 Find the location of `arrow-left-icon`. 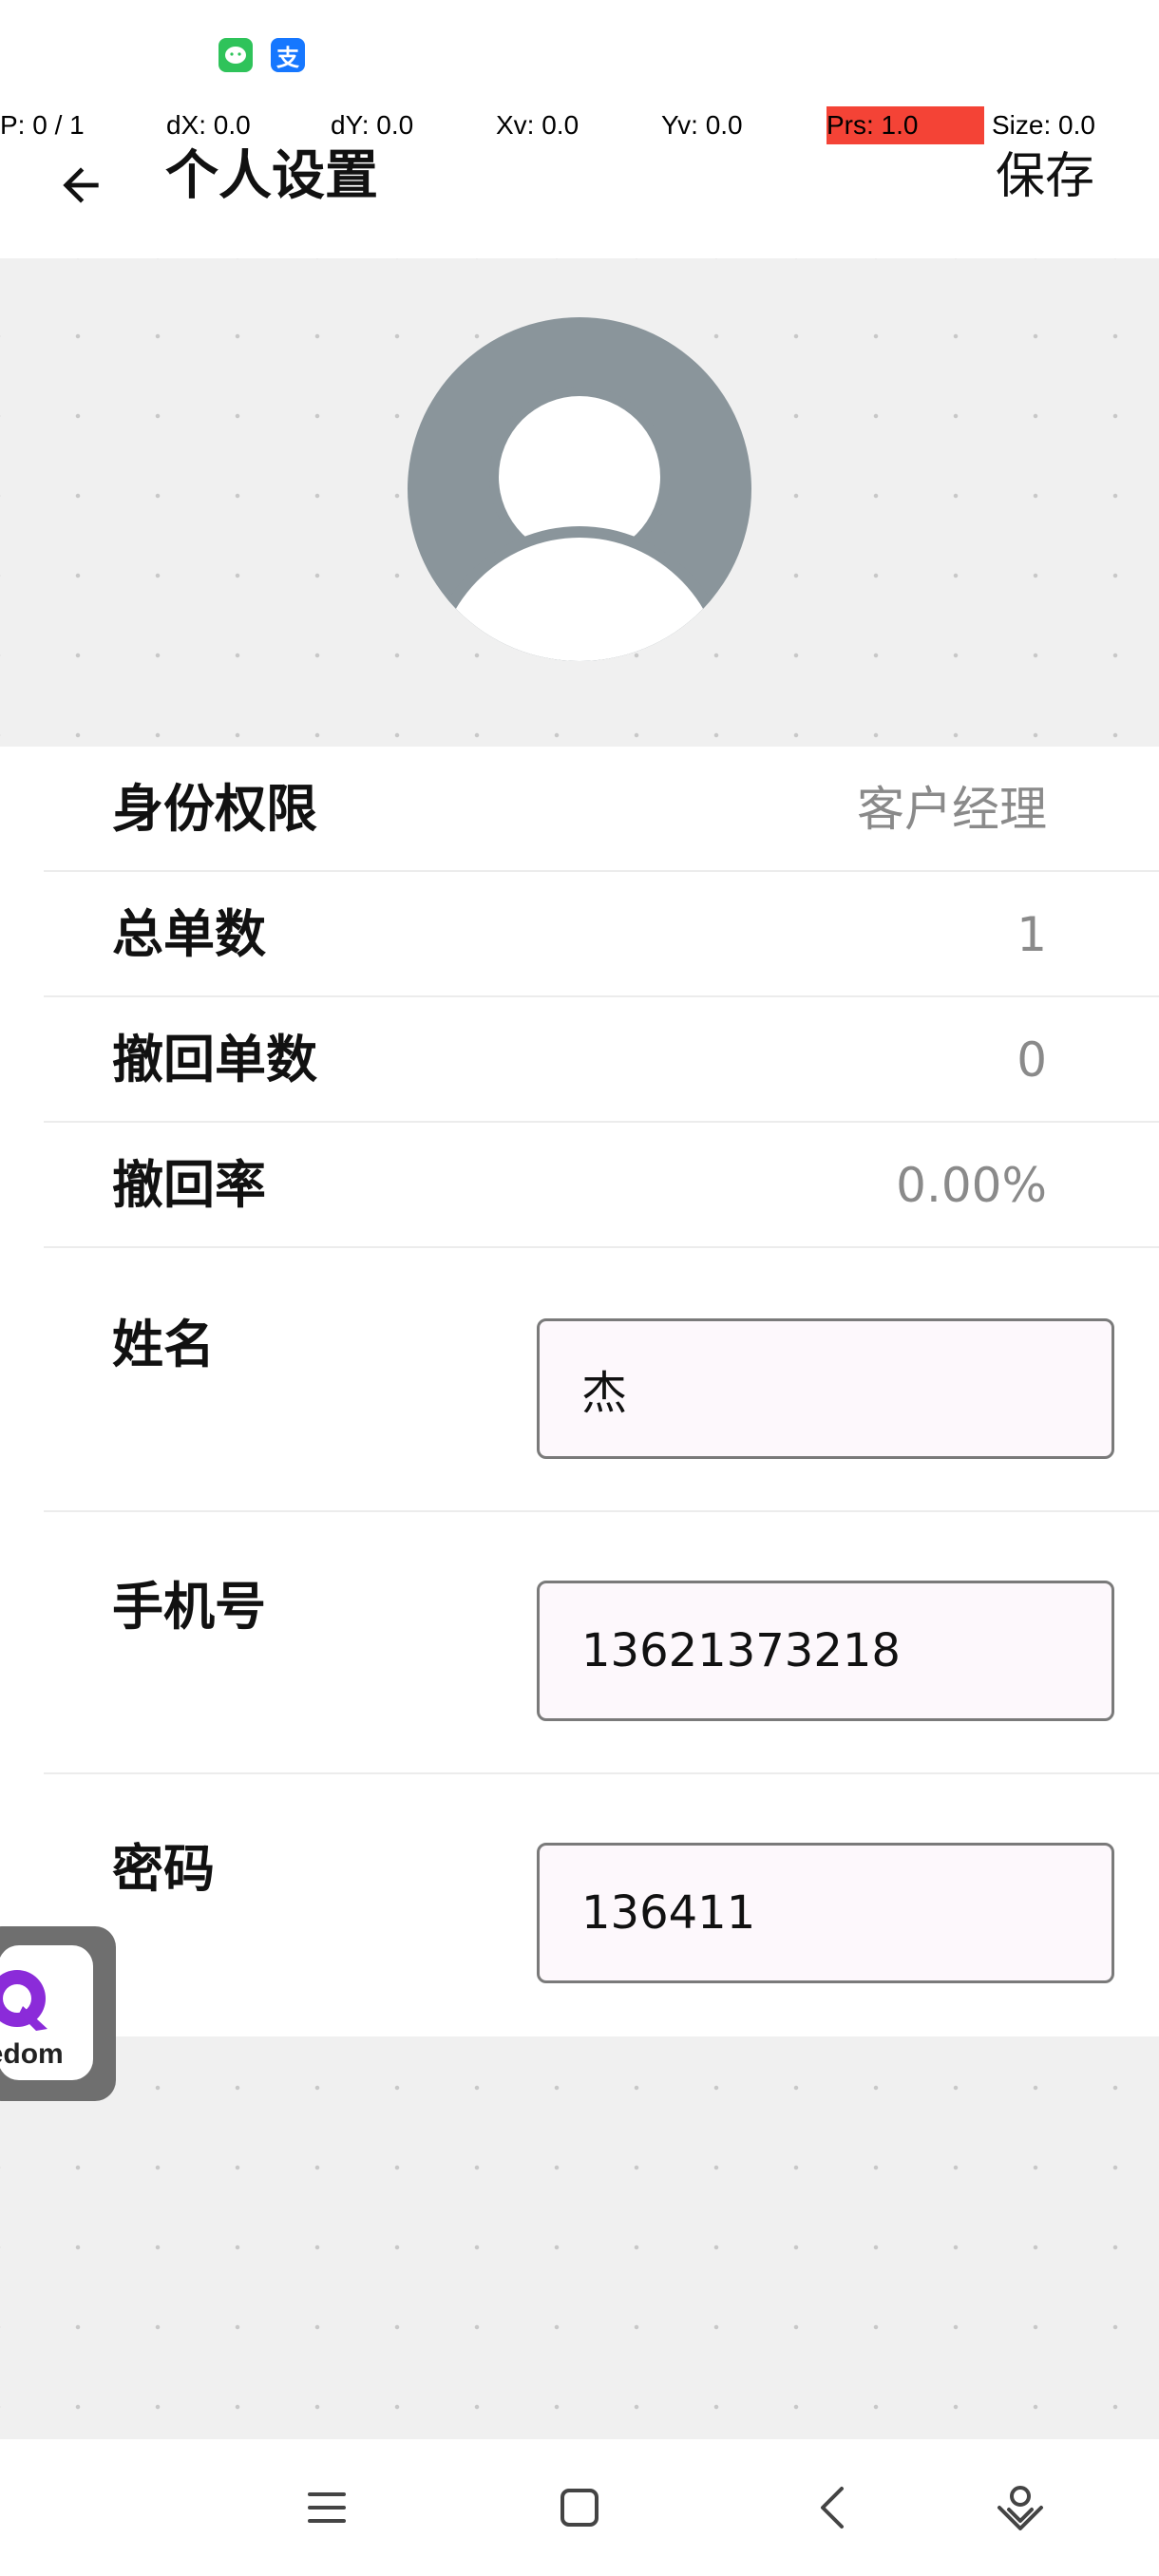

arrow-left-icon is located at coordinates (81, 185).